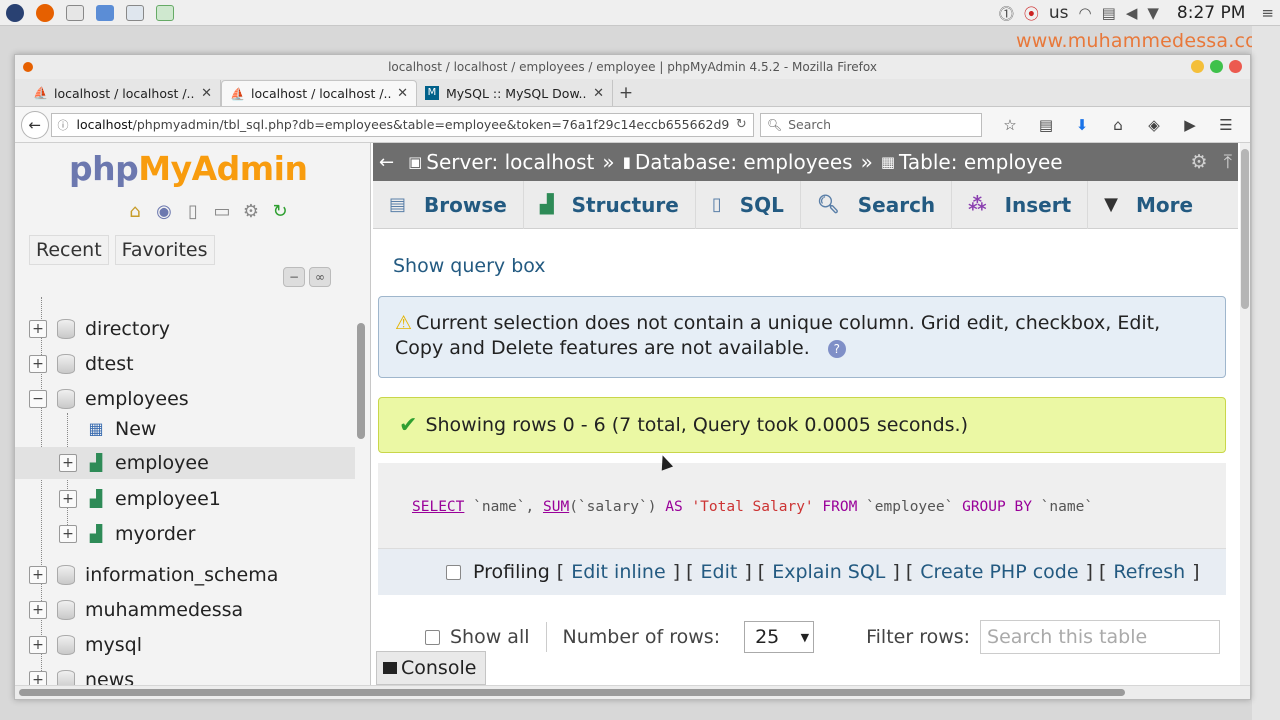  I want to click on close-button, so click(1235, 66).